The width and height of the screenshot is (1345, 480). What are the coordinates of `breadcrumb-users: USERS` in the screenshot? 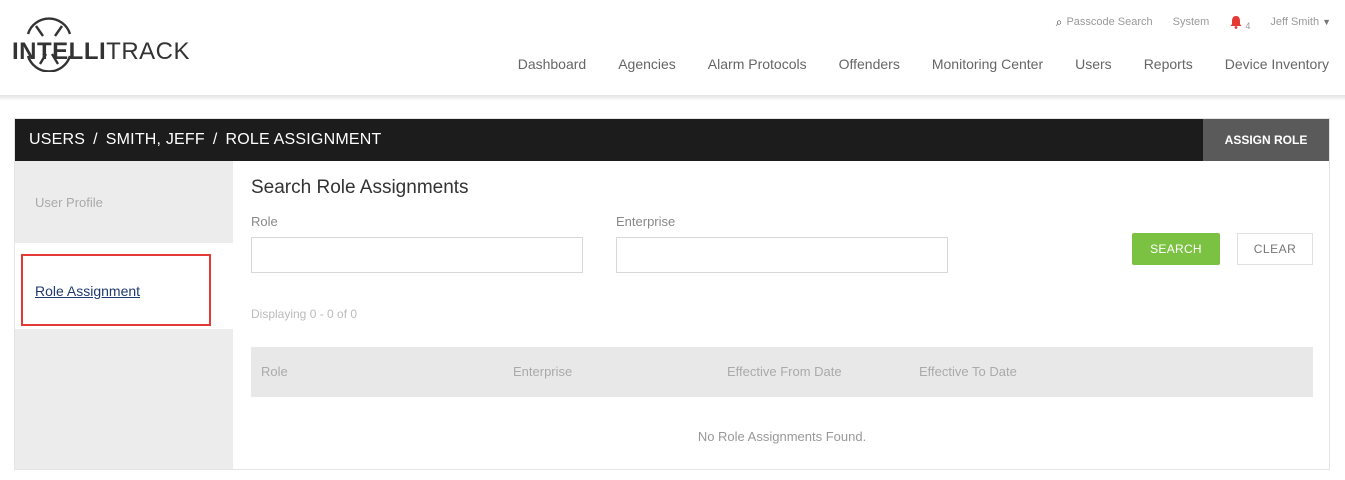 It's located at (57, 140).